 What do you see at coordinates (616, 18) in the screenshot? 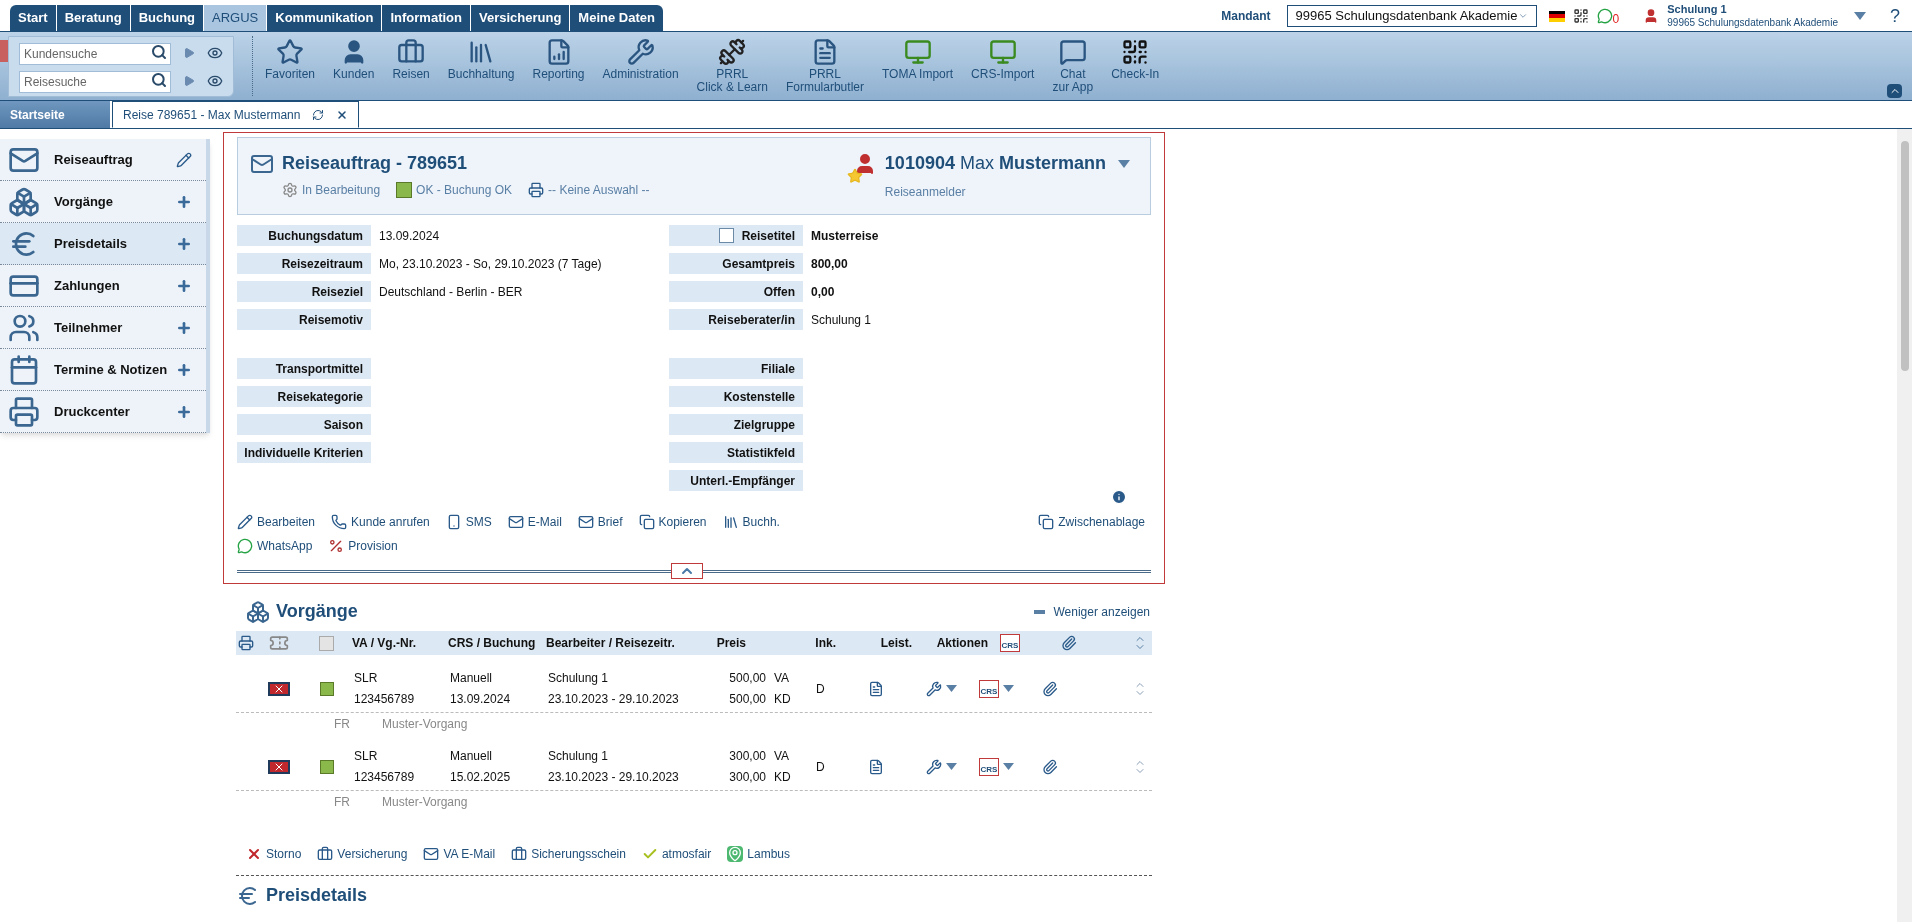
I see `menu-tab: Meine Daten` at bounding box center [616, 18].